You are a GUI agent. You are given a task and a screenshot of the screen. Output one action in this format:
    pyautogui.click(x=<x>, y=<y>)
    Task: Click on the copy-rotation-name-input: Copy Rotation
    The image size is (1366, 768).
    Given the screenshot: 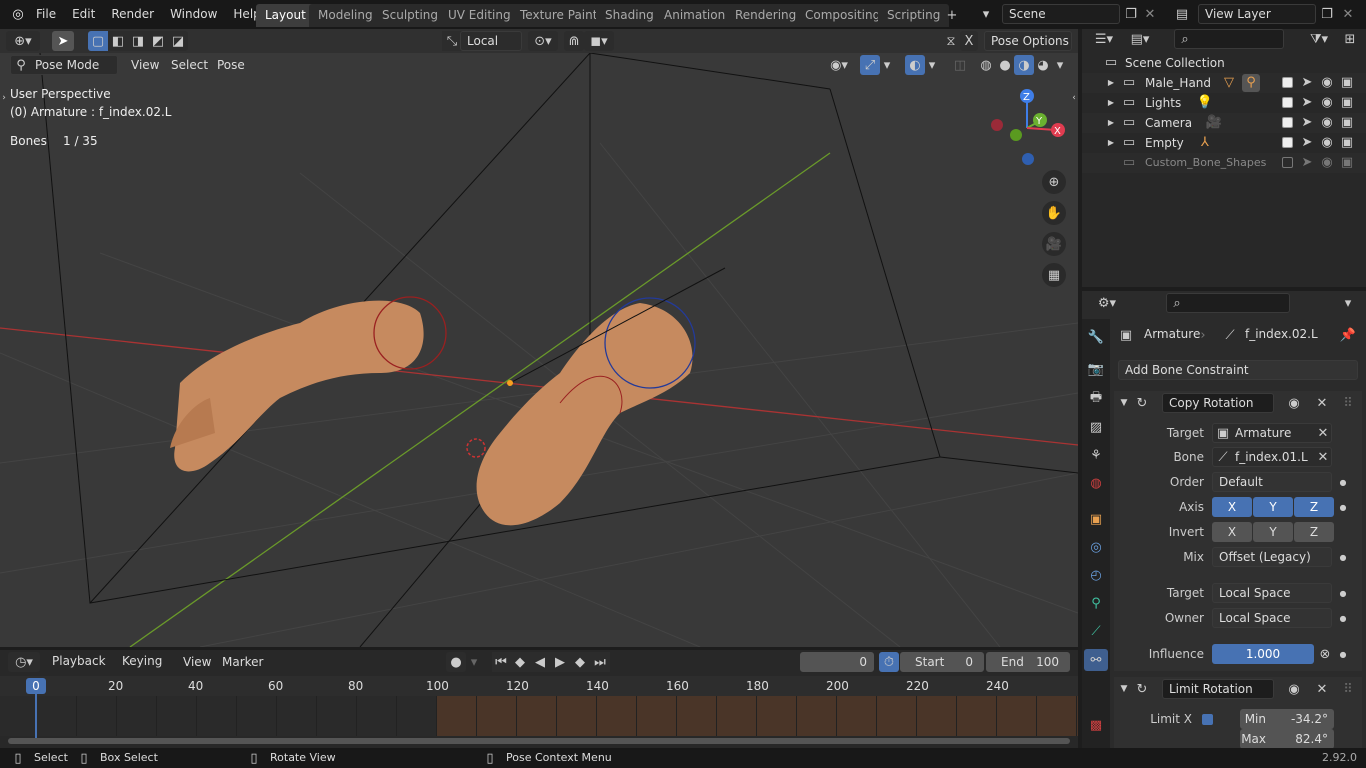 What is the action you would take?
    pyautogui.click(x=1218, y=403)
    